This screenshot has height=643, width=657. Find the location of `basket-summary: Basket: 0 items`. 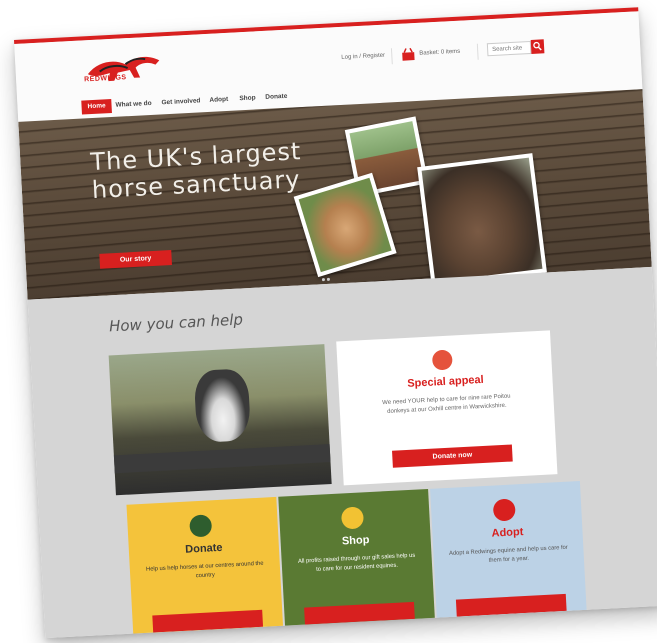

basket-summary: Basket: 0 items is located at coordinates (439, 53).